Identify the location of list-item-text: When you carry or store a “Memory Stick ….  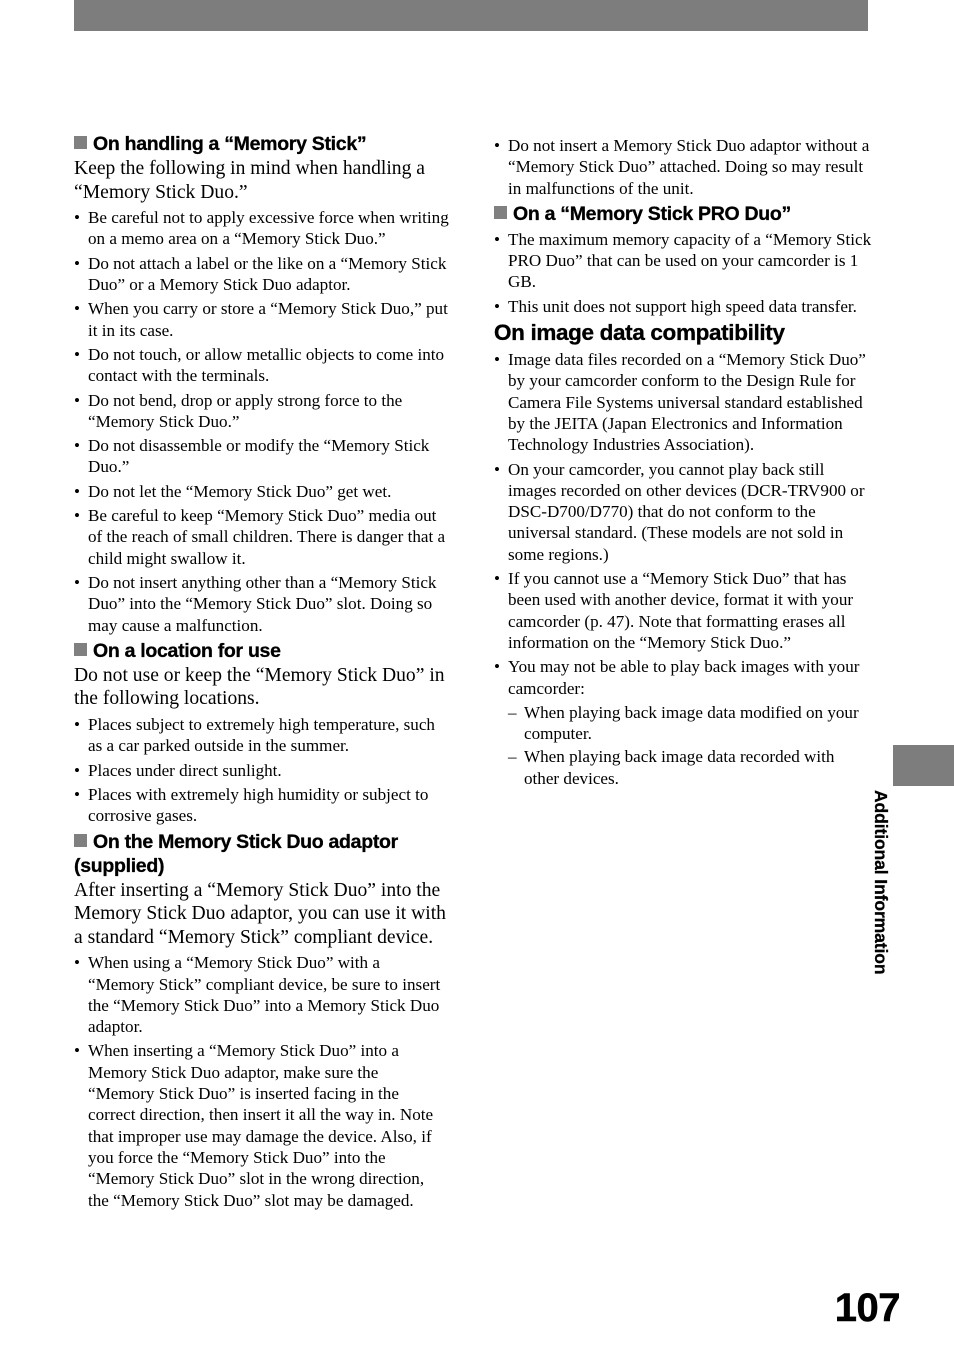
(268, 319).